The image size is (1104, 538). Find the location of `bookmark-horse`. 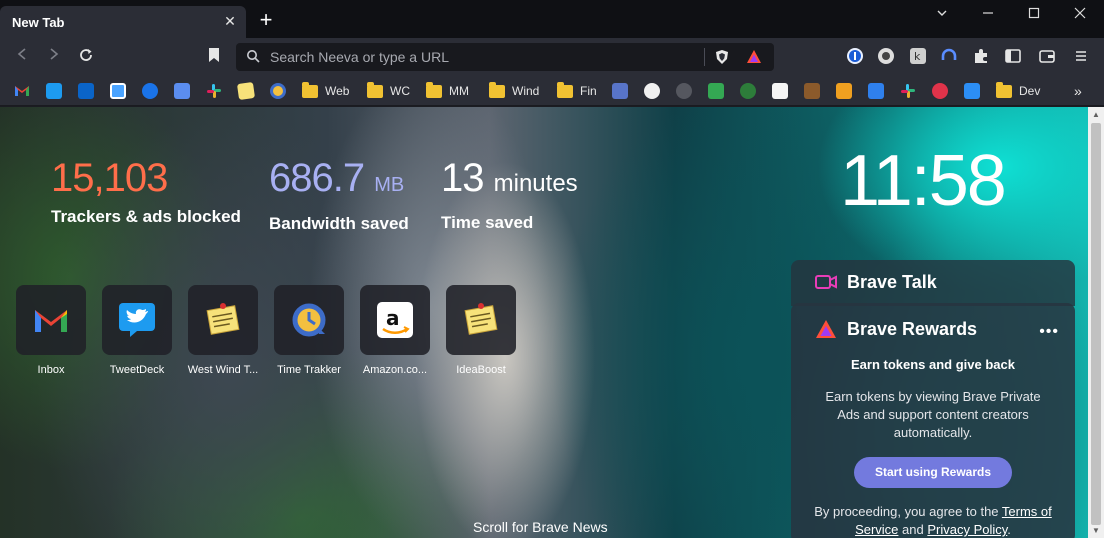

bookmark-horse is located at coordinates (812, 91).